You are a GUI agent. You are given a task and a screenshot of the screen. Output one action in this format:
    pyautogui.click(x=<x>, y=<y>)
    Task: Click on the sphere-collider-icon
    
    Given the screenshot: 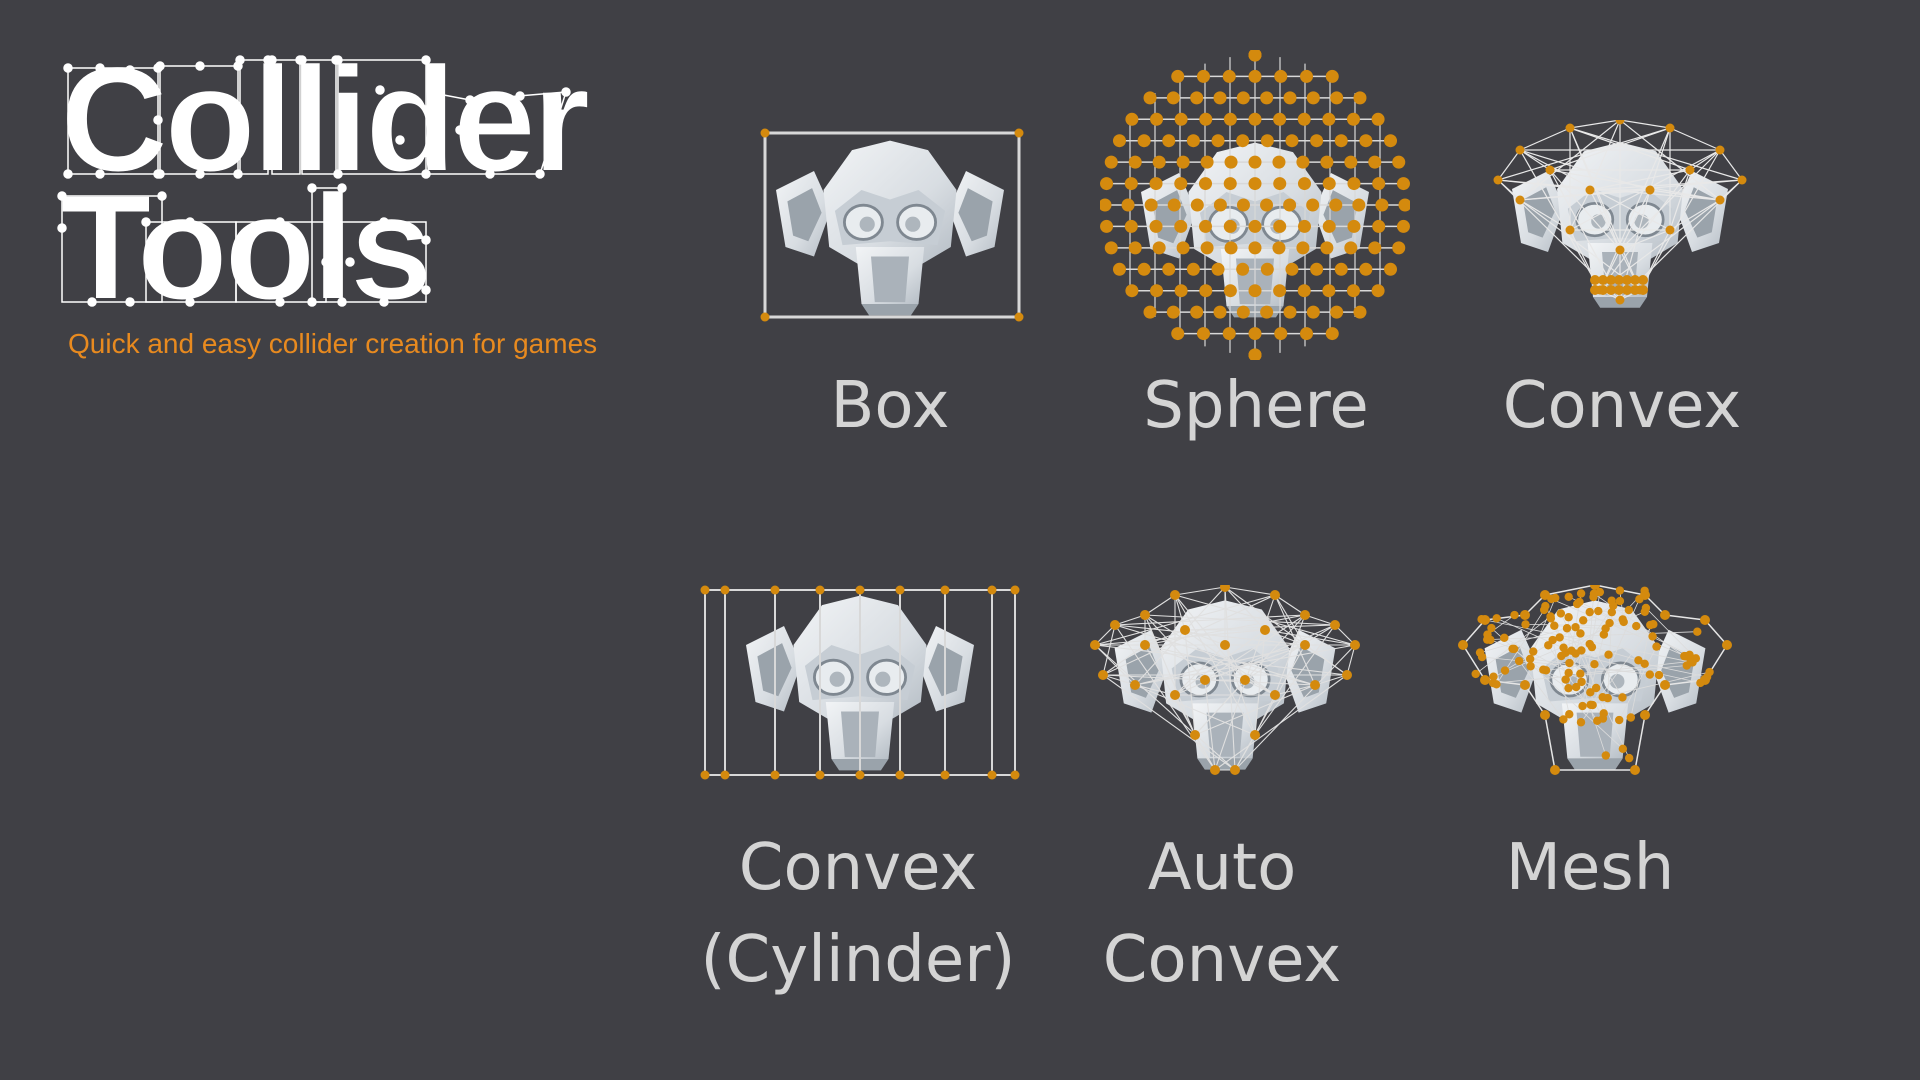 What is the action you would take?
    pyautogui.click(x=1255, y=205)
    